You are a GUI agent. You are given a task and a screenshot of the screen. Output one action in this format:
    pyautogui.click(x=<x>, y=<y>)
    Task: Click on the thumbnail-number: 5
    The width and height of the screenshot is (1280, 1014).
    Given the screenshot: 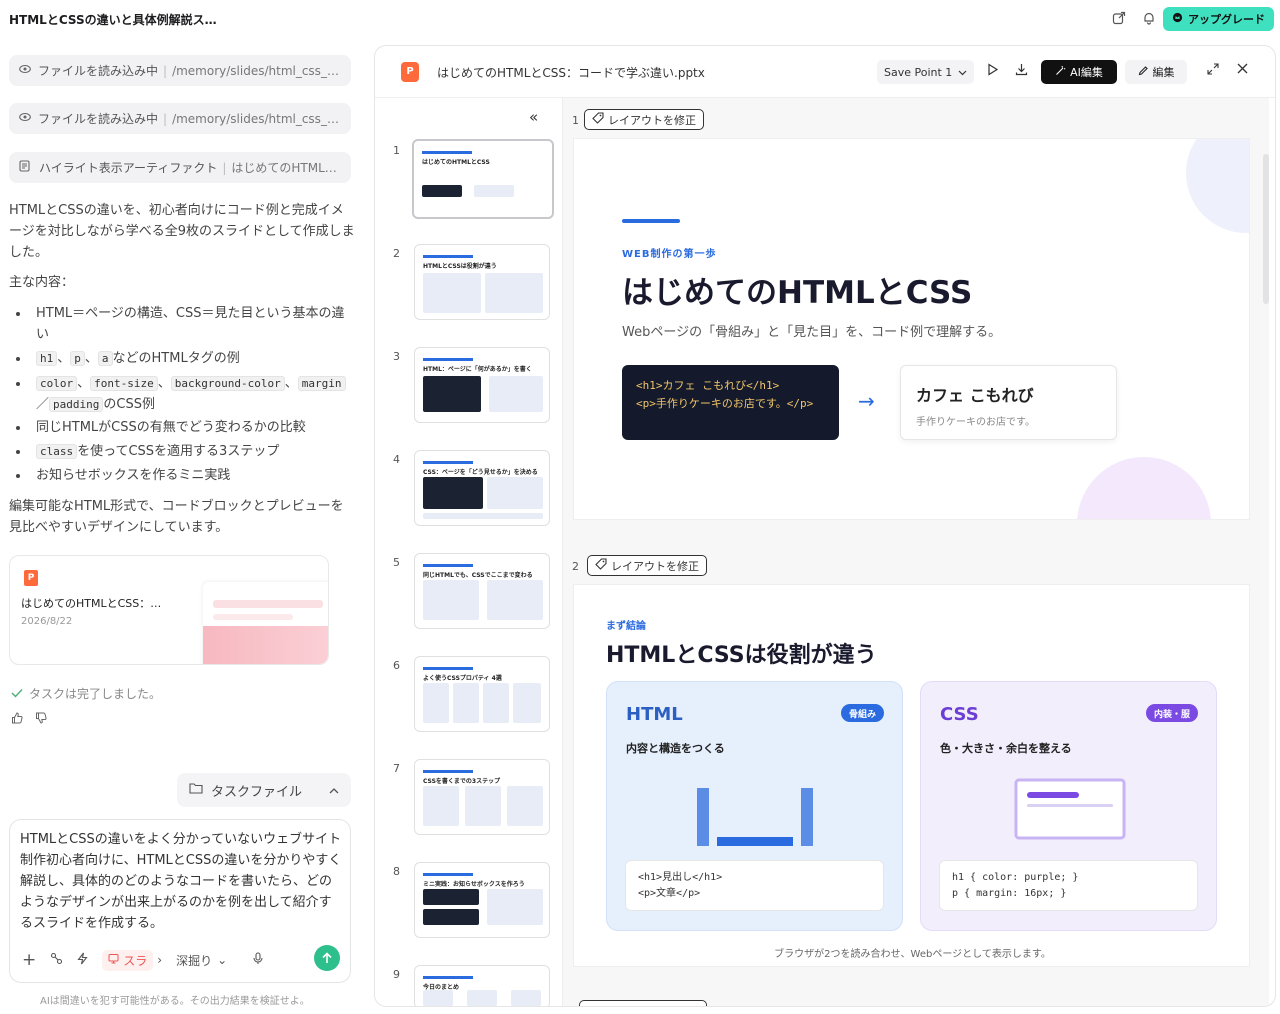 What is the action you would take?
    pyautogui.click(x=396, y=562)
    